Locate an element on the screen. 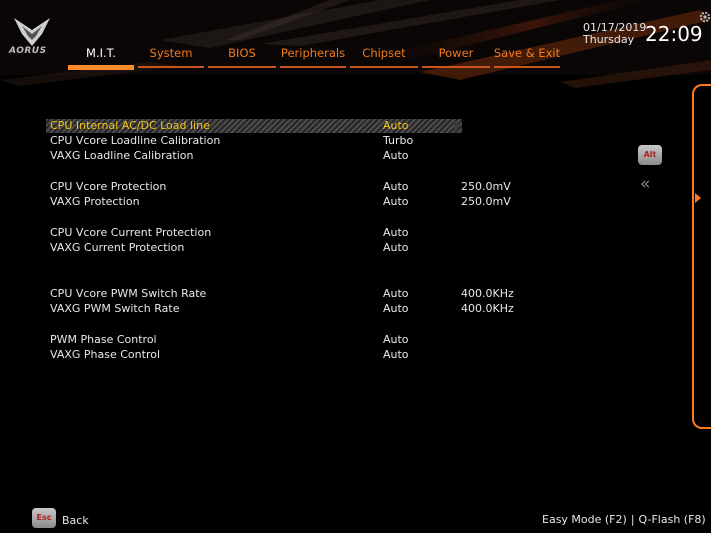 This screenshot has height=533, width=711. setting-label: VAXG Current Protection is located at coordinates (117, 247).